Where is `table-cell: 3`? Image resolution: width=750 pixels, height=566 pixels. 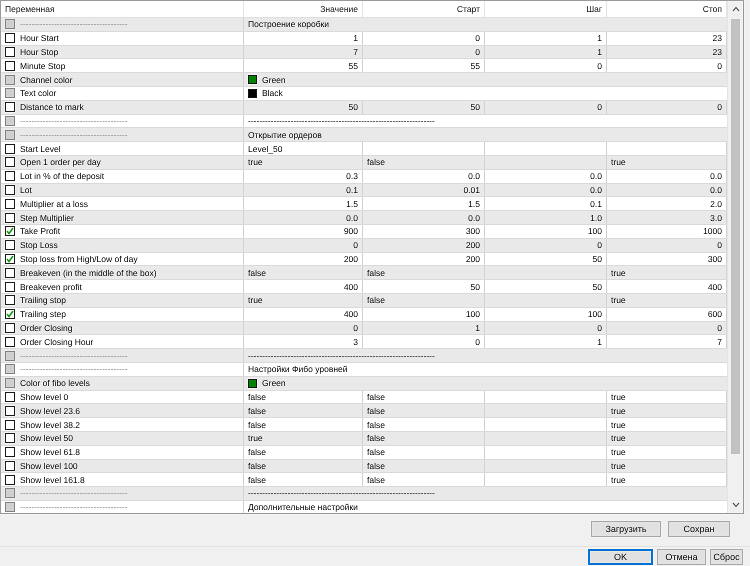 table-cell: 3 is located at coordinates (355, 341).